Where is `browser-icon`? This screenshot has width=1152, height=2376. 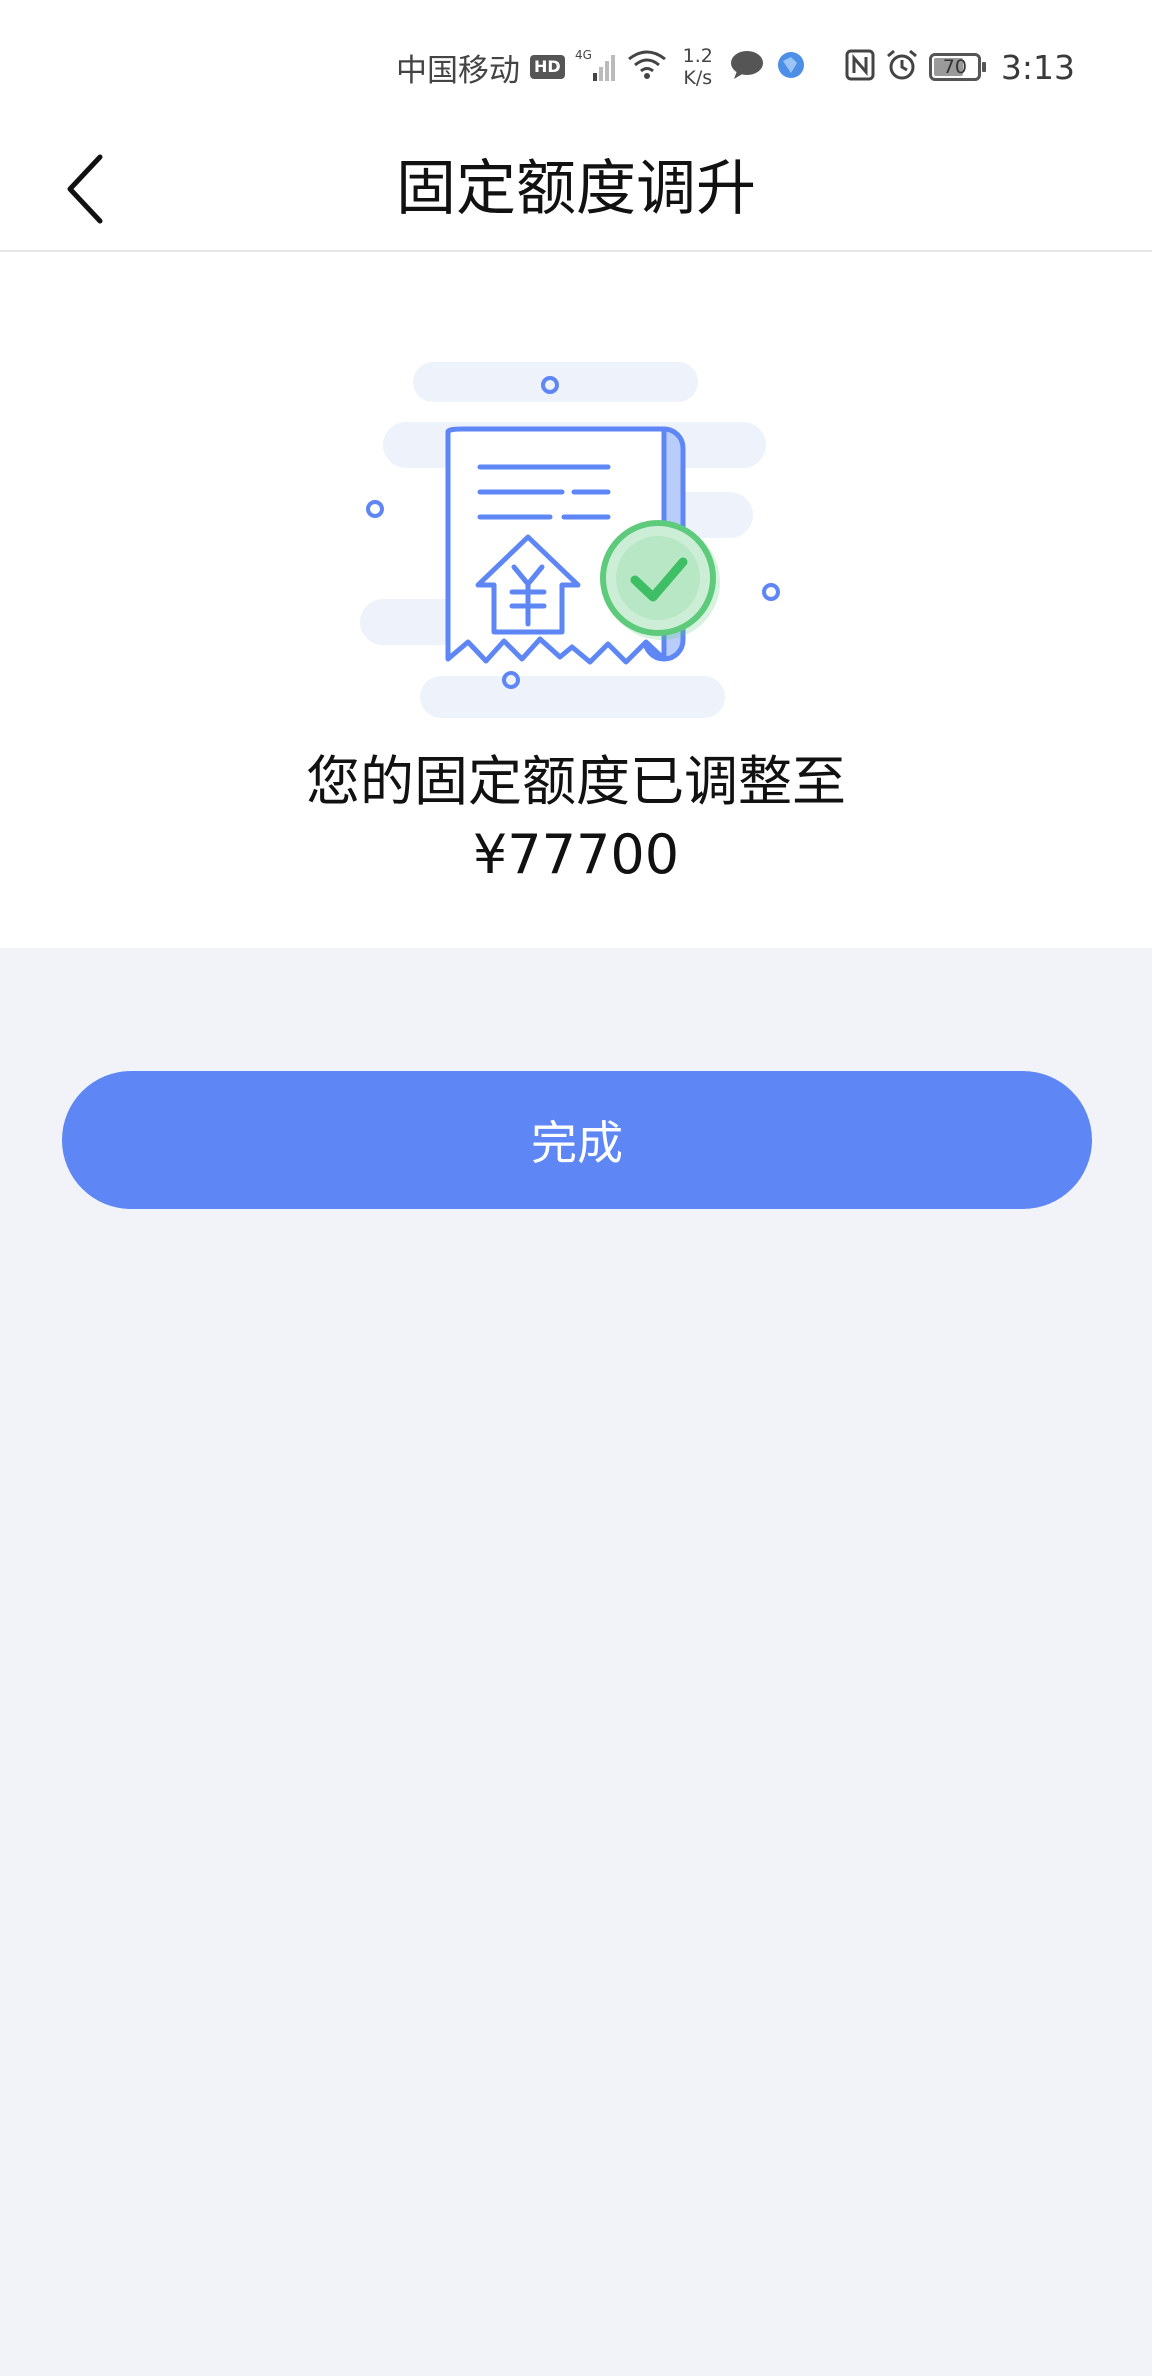 browser-icon is located at coordinates (791, 67).